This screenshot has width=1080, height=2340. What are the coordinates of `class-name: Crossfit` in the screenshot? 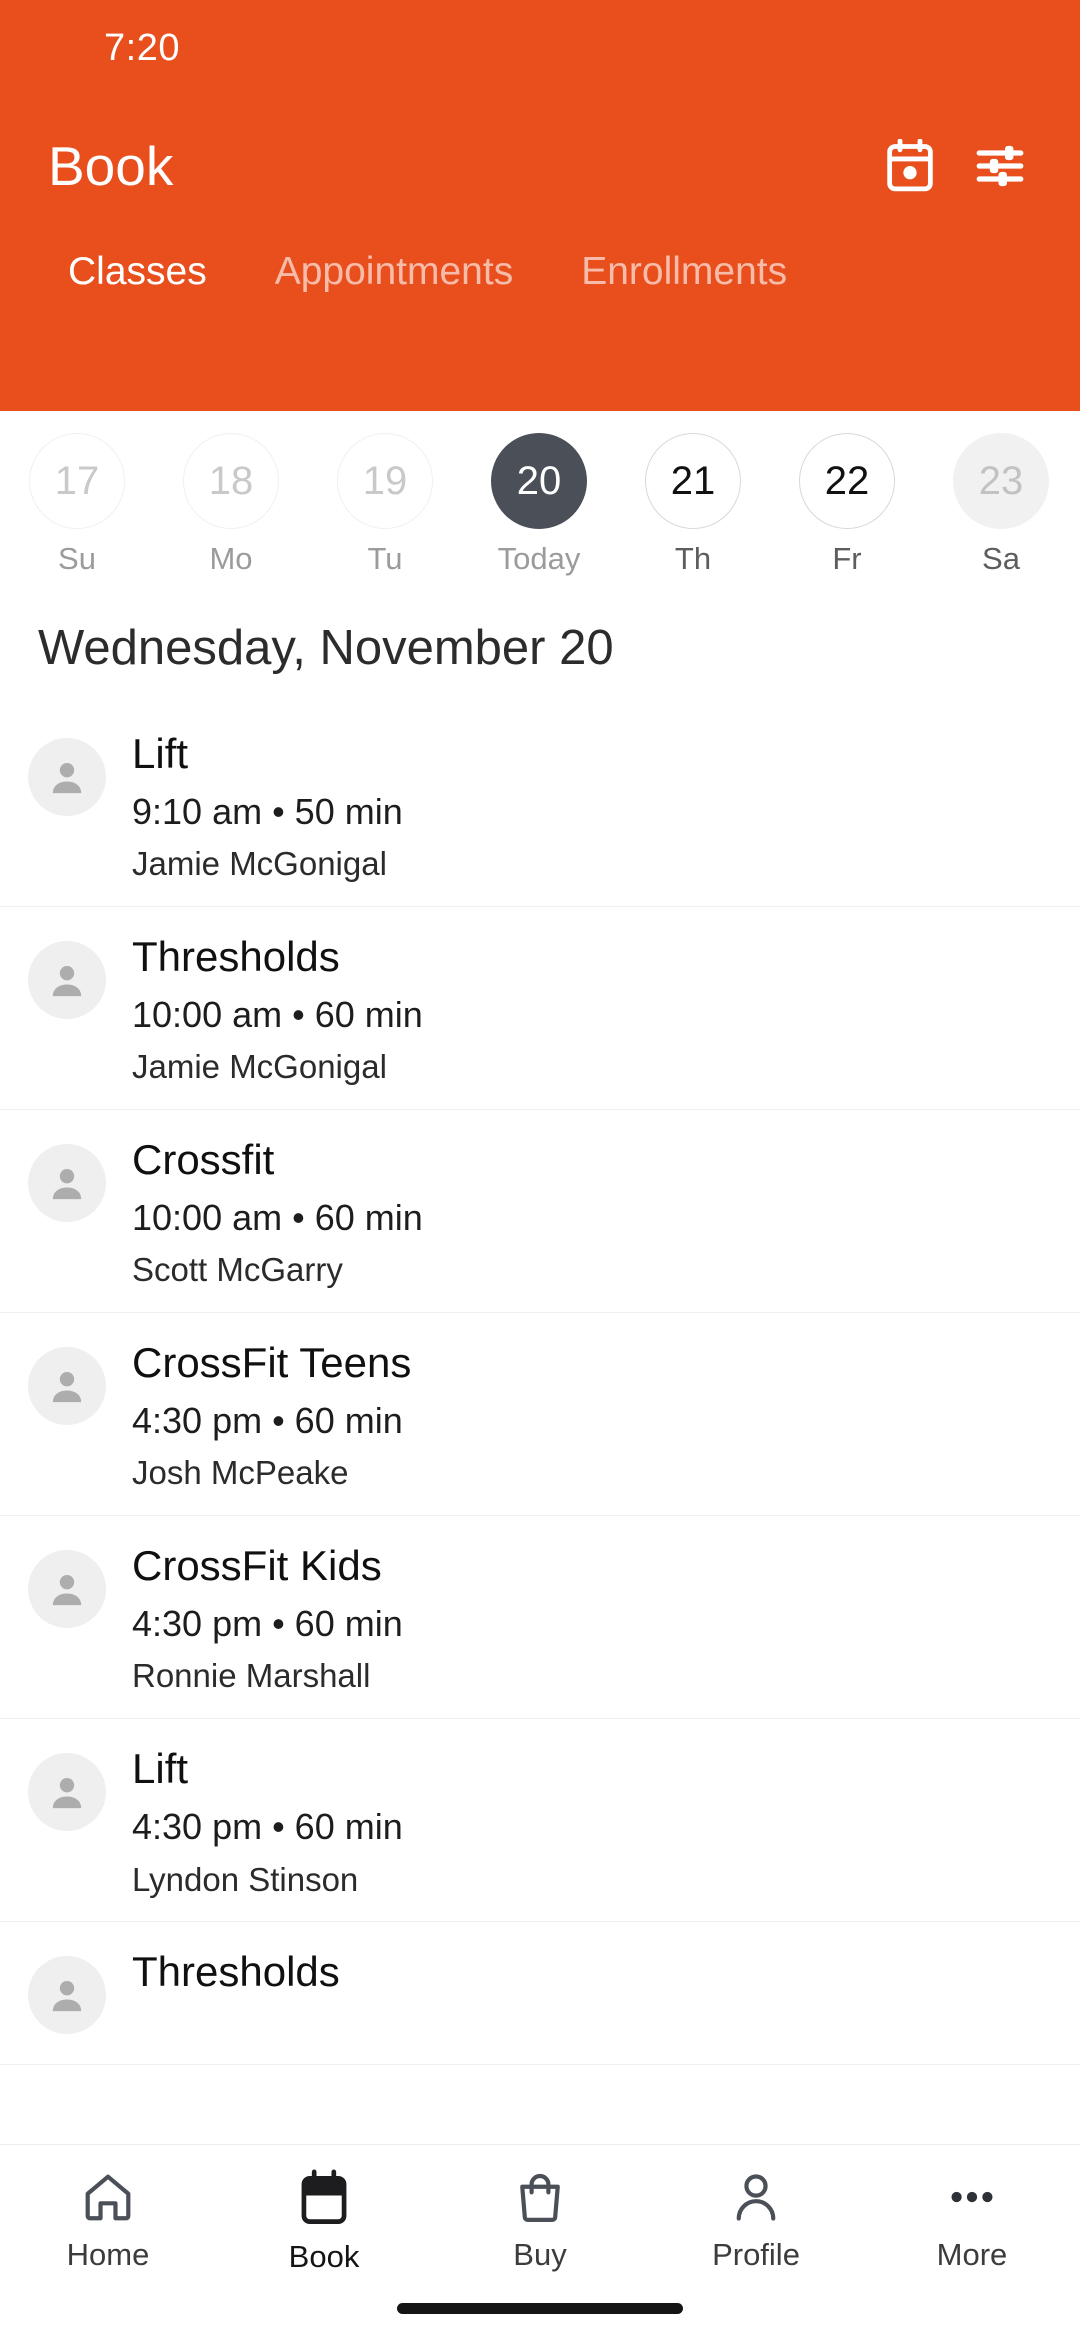 It's located at (203, 1160).